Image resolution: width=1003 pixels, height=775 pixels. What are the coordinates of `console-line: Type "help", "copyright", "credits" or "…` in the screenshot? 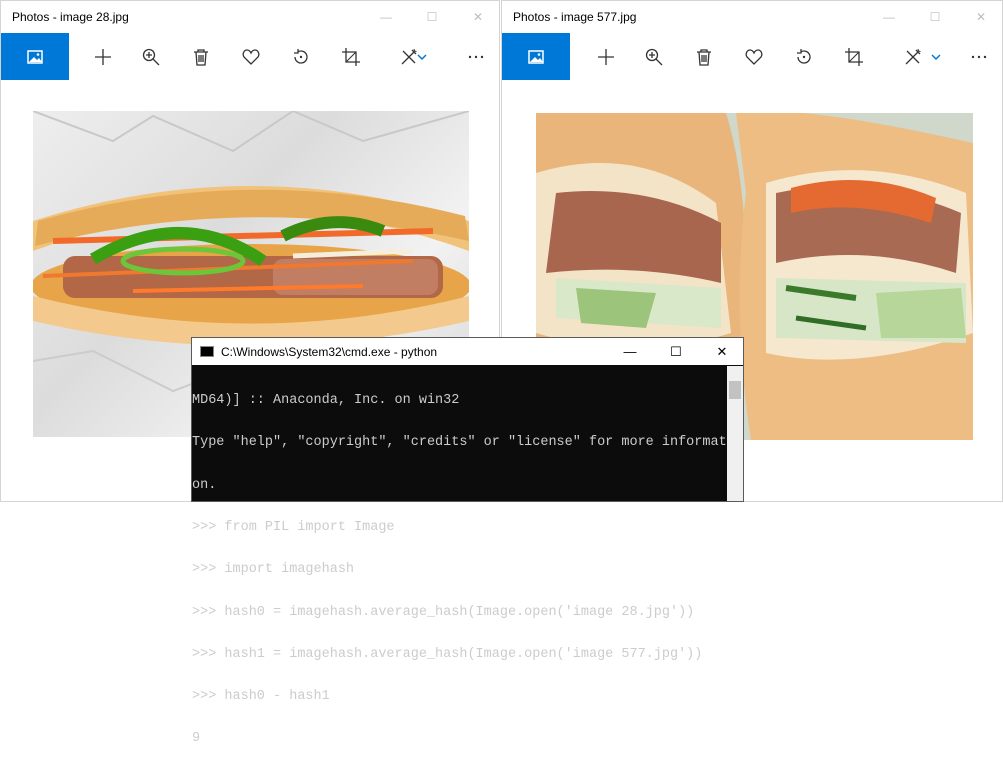 It's located at (460, 443).